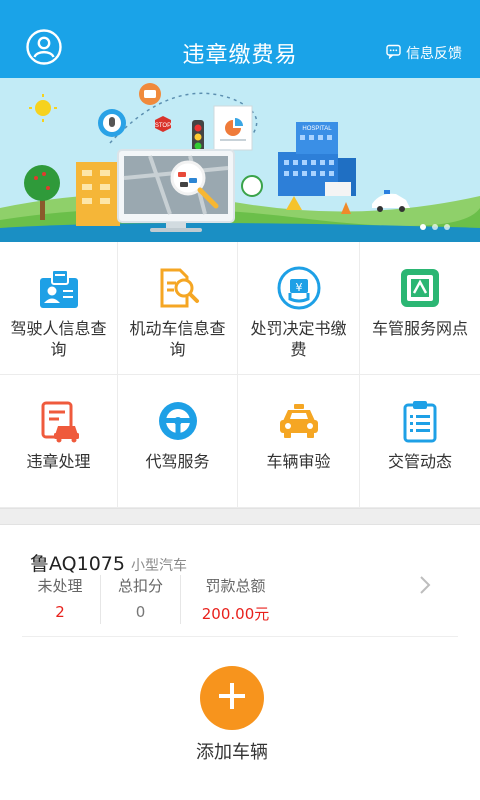 This screenshot has width=480, height=800. Describe the element at coordinates (178, 288) in the screenshot. I see `document-search-icon` at that location.